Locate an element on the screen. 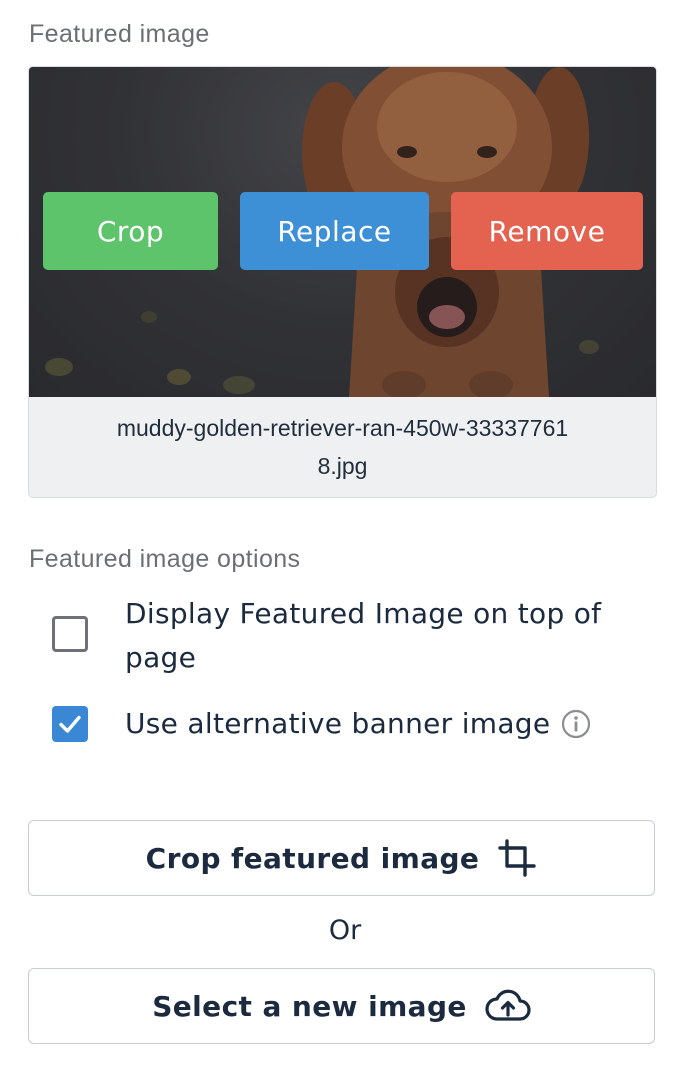 The image size is (690, 1070). cloud-upload-icon is located at coordinates (508, 1006).